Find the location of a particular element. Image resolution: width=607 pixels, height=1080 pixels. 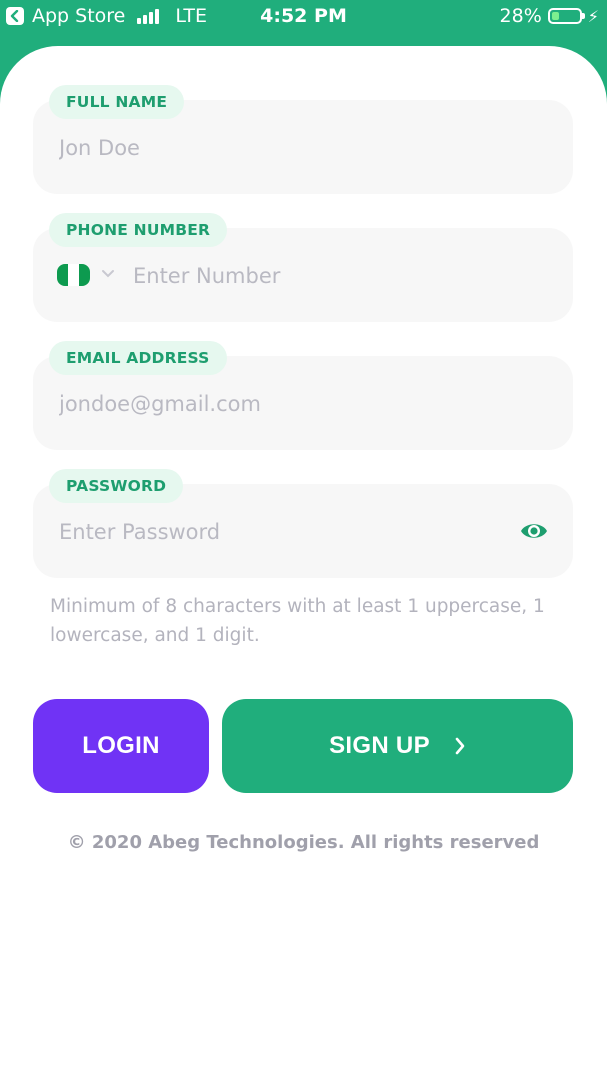

signup-button-label: SIGN UP is located at coordinates (379, 745).